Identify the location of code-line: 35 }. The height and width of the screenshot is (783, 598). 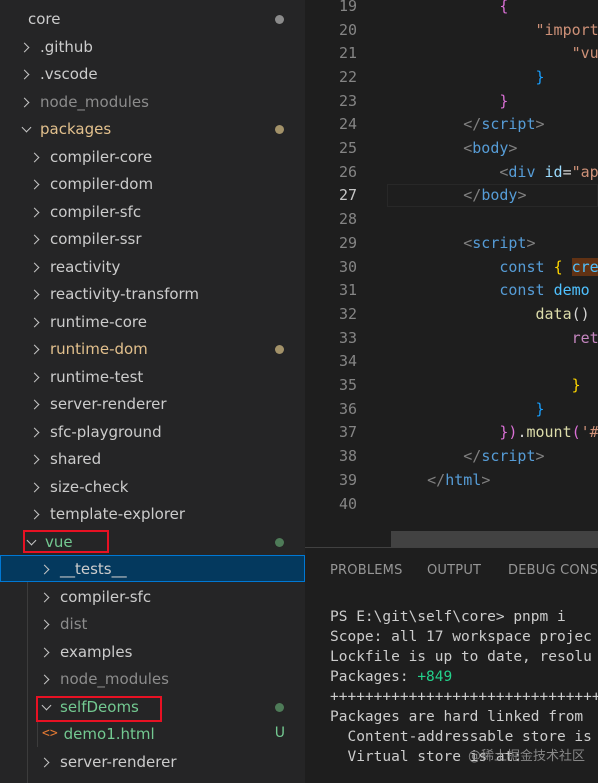
(451, 385).